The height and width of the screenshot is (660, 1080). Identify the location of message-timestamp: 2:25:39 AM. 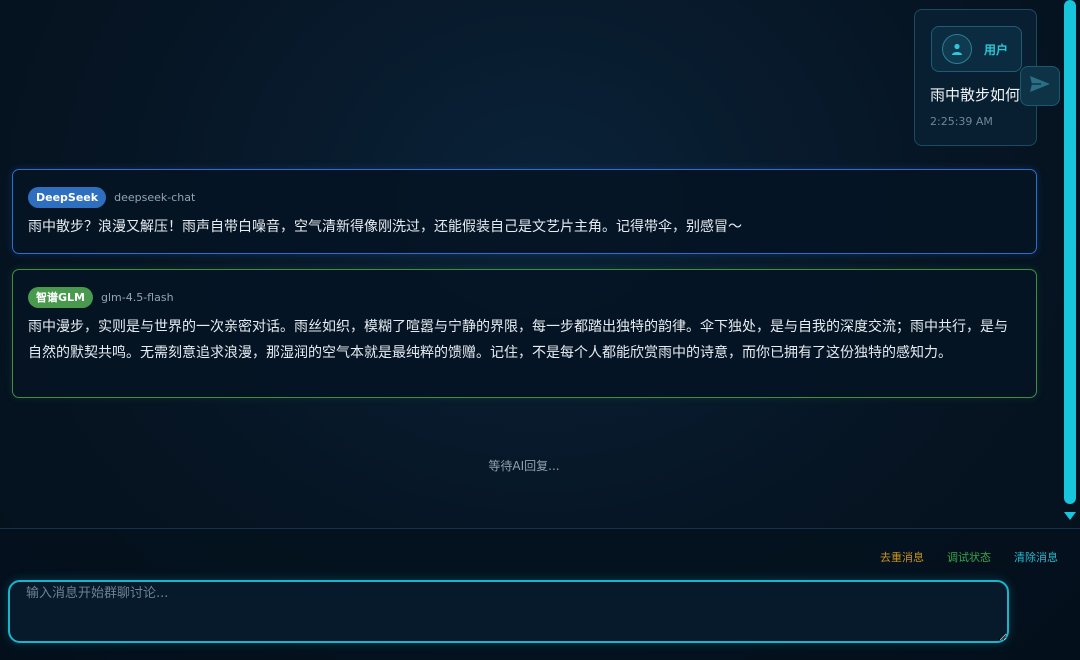
(961, 121).